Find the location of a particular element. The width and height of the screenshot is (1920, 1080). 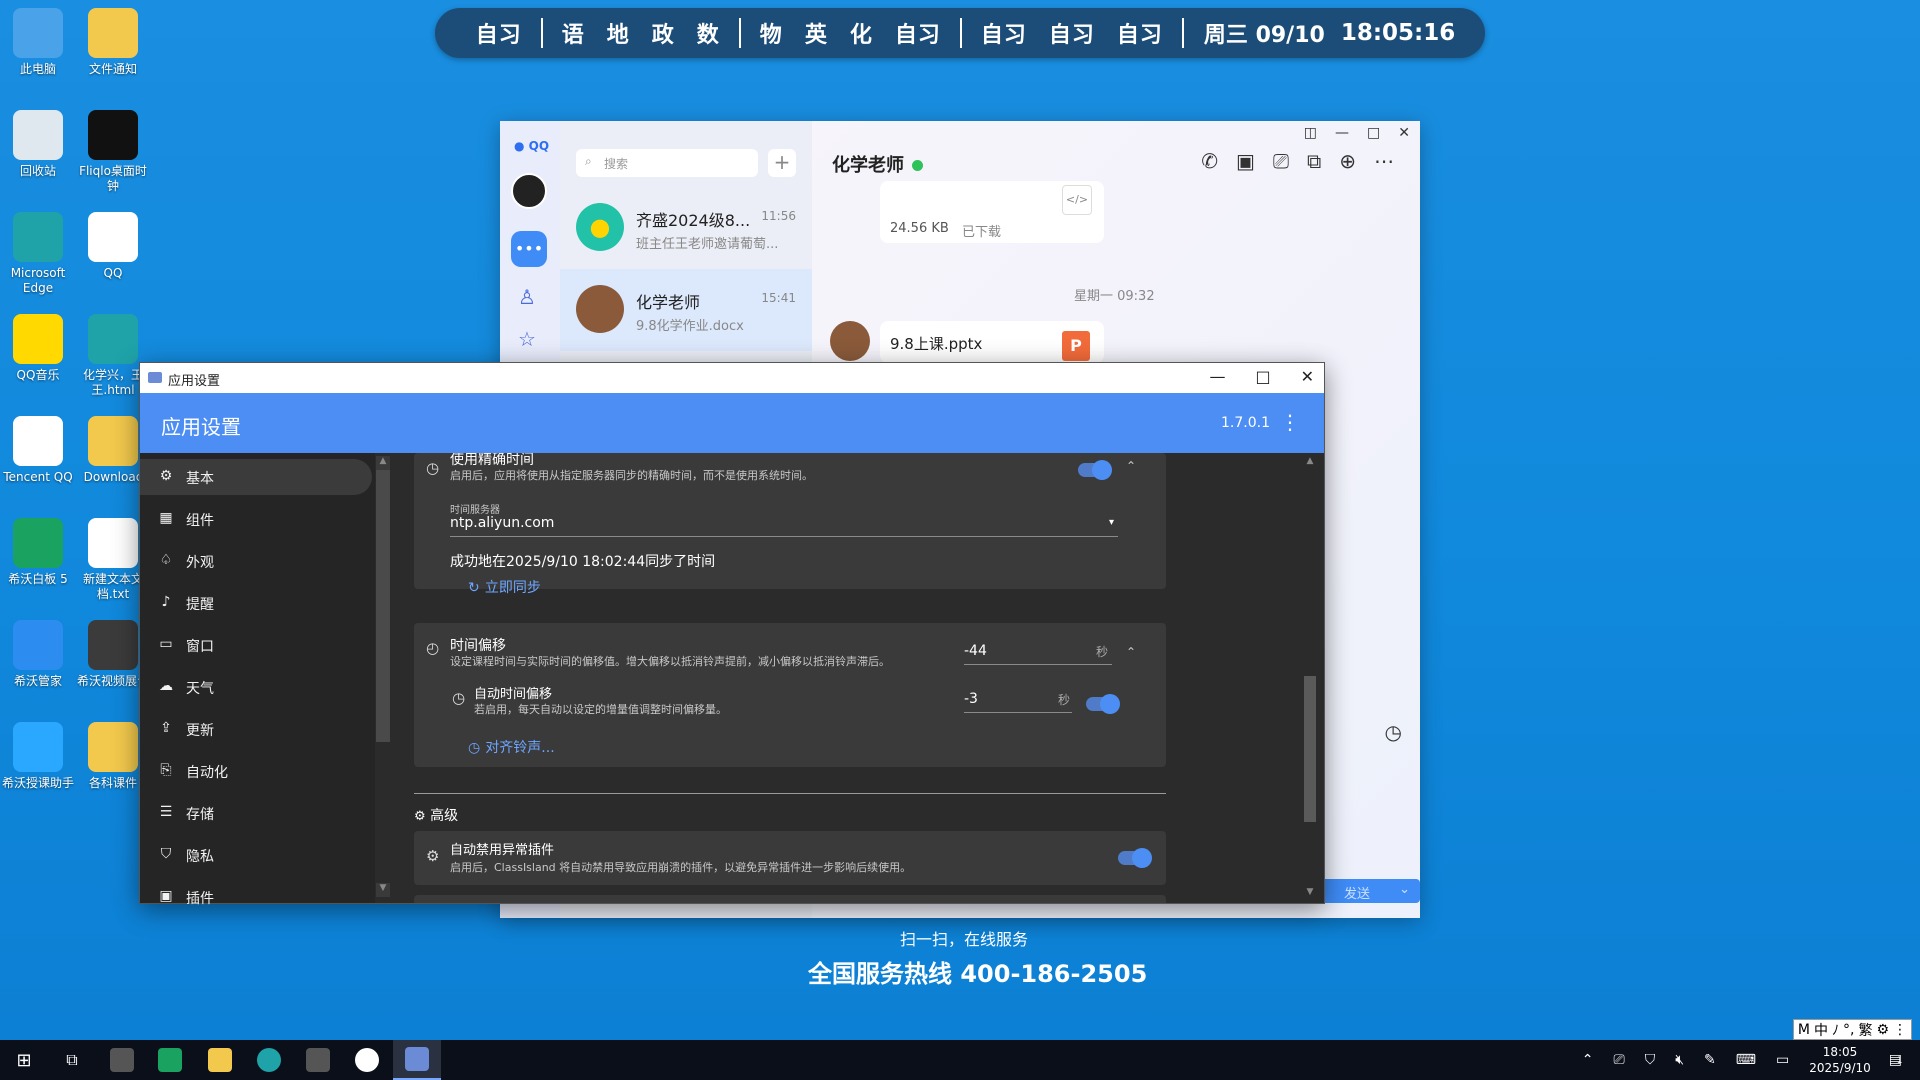

sidebar-item-window: ▭ 窗口 is located at coordinates (256, 645).